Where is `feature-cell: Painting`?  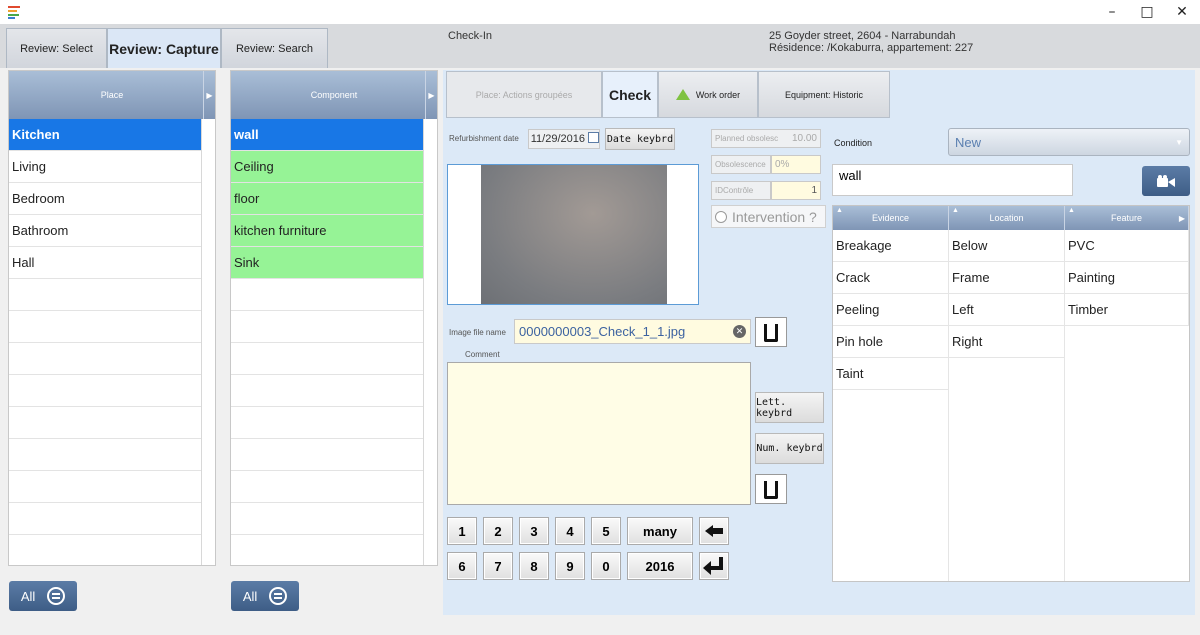
feature-cell: Painting is located at coordinates (1127, 278).